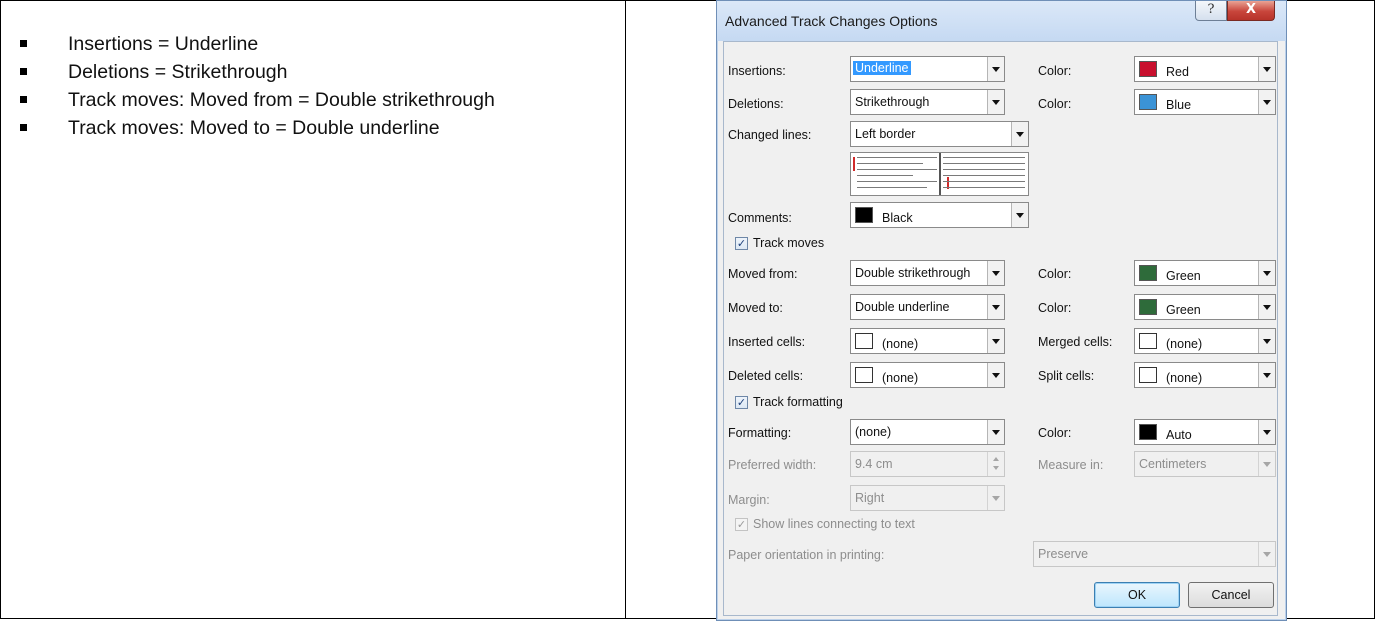  I want to click on preferred-width-label: Preferred width:, so click(772, 465).